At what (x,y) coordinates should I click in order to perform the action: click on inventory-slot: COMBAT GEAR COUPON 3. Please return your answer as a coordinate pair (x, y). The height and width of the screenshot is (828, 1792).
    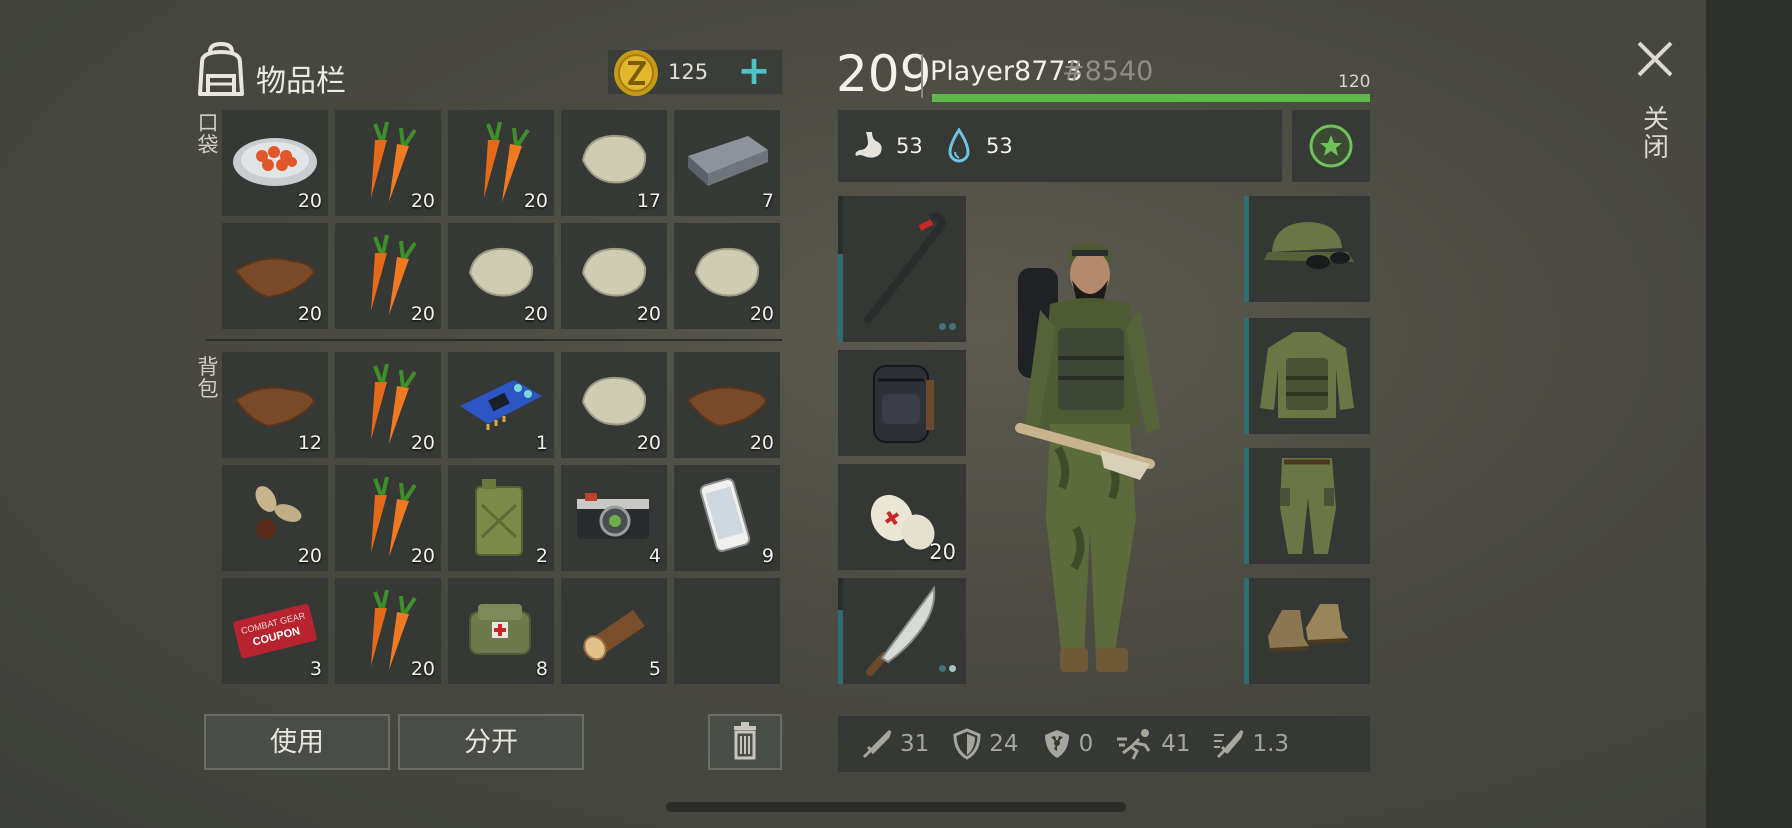
    Looking at the image, I should click on (275, 631).